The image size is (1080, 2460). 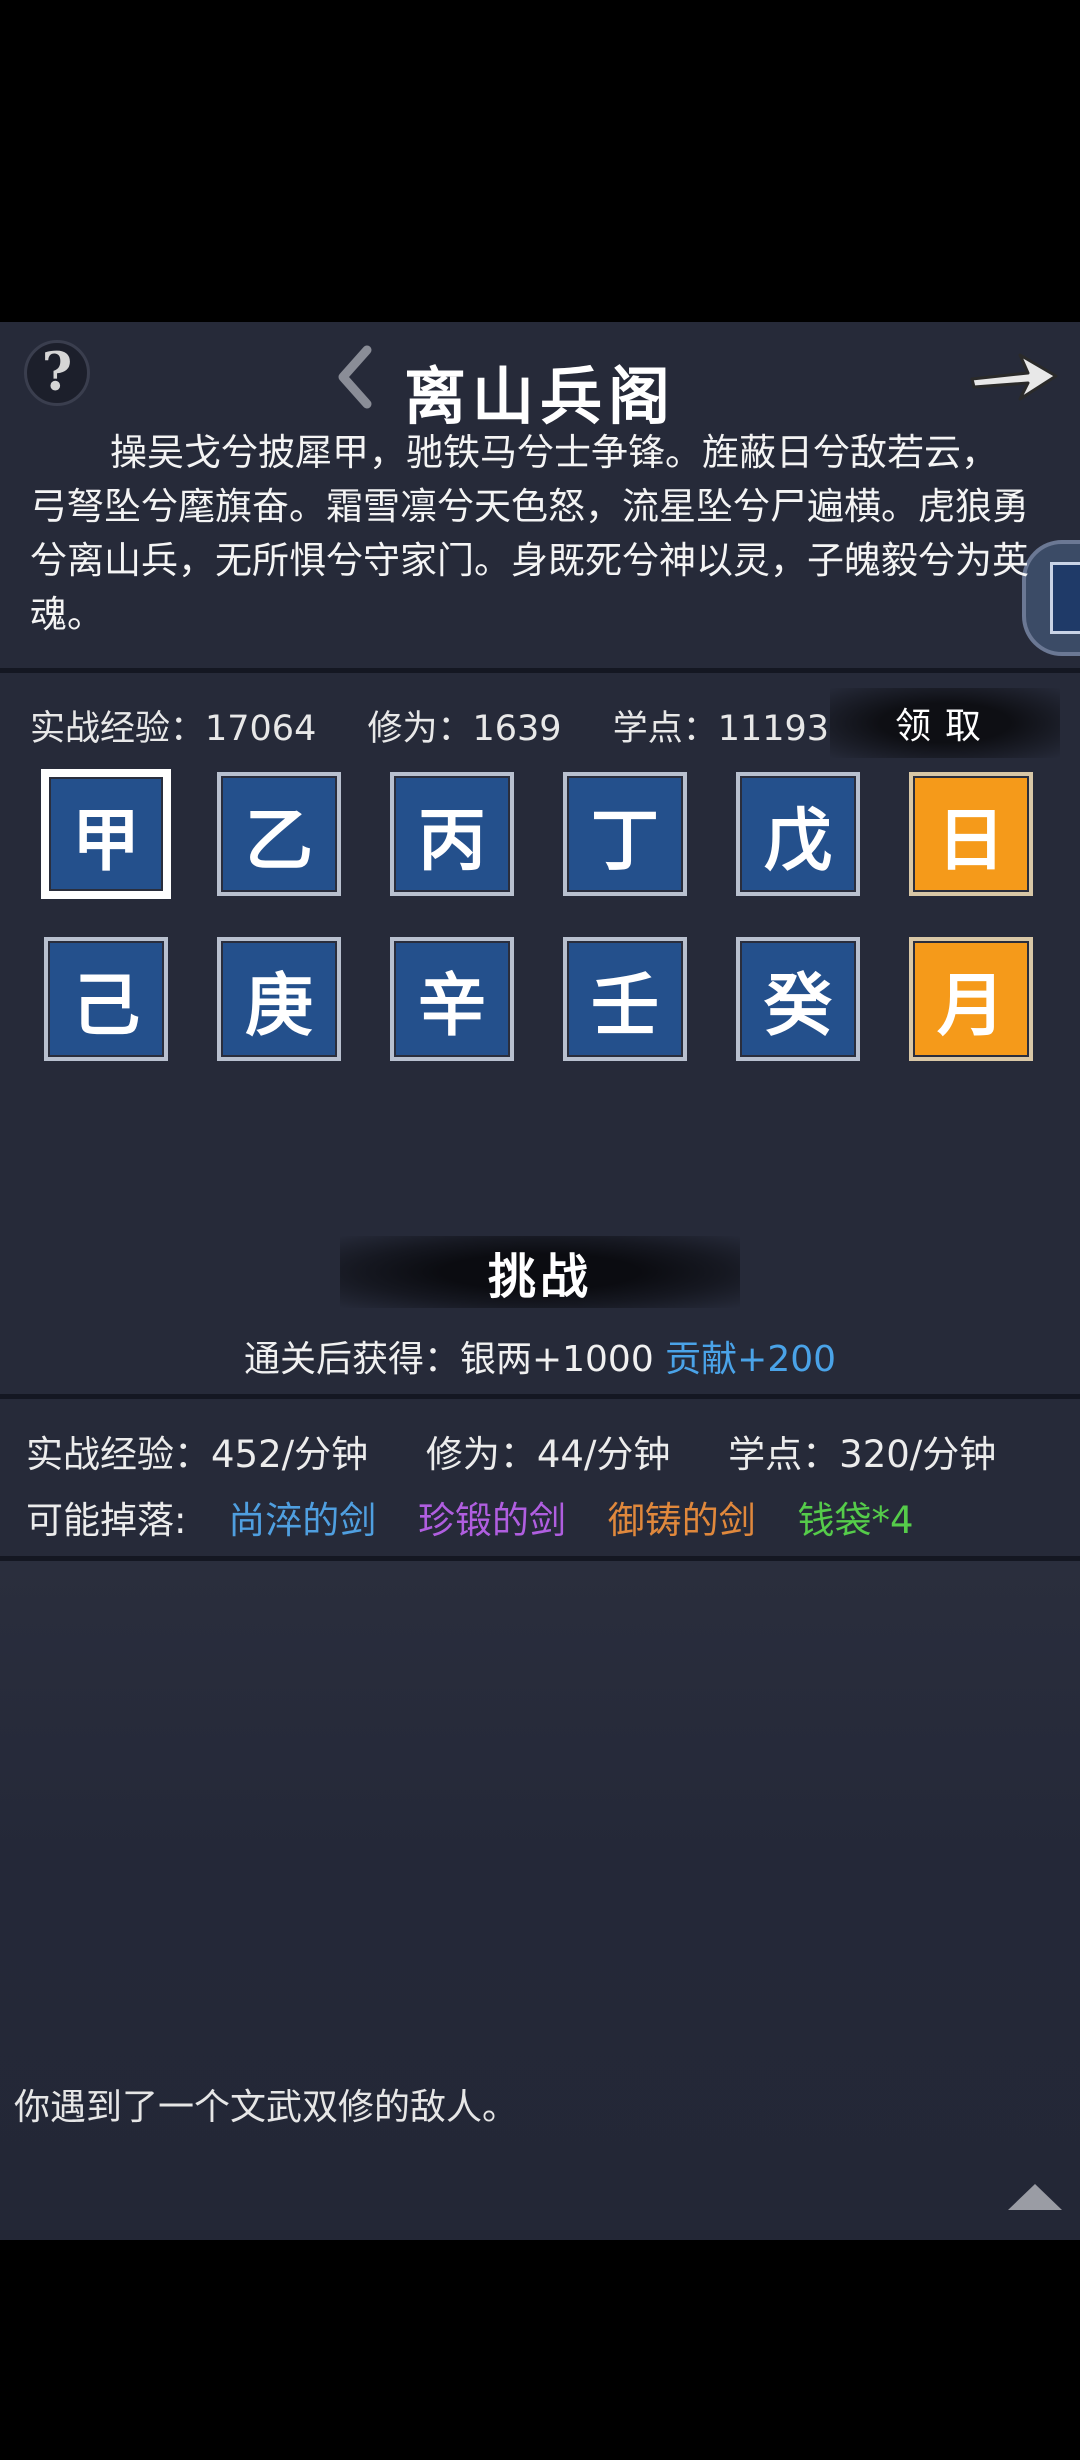 What do you see at coordinates (1035, 2197) in the screenshot?
I see `expand-up-icon` at bounding box center [1035, 2197].